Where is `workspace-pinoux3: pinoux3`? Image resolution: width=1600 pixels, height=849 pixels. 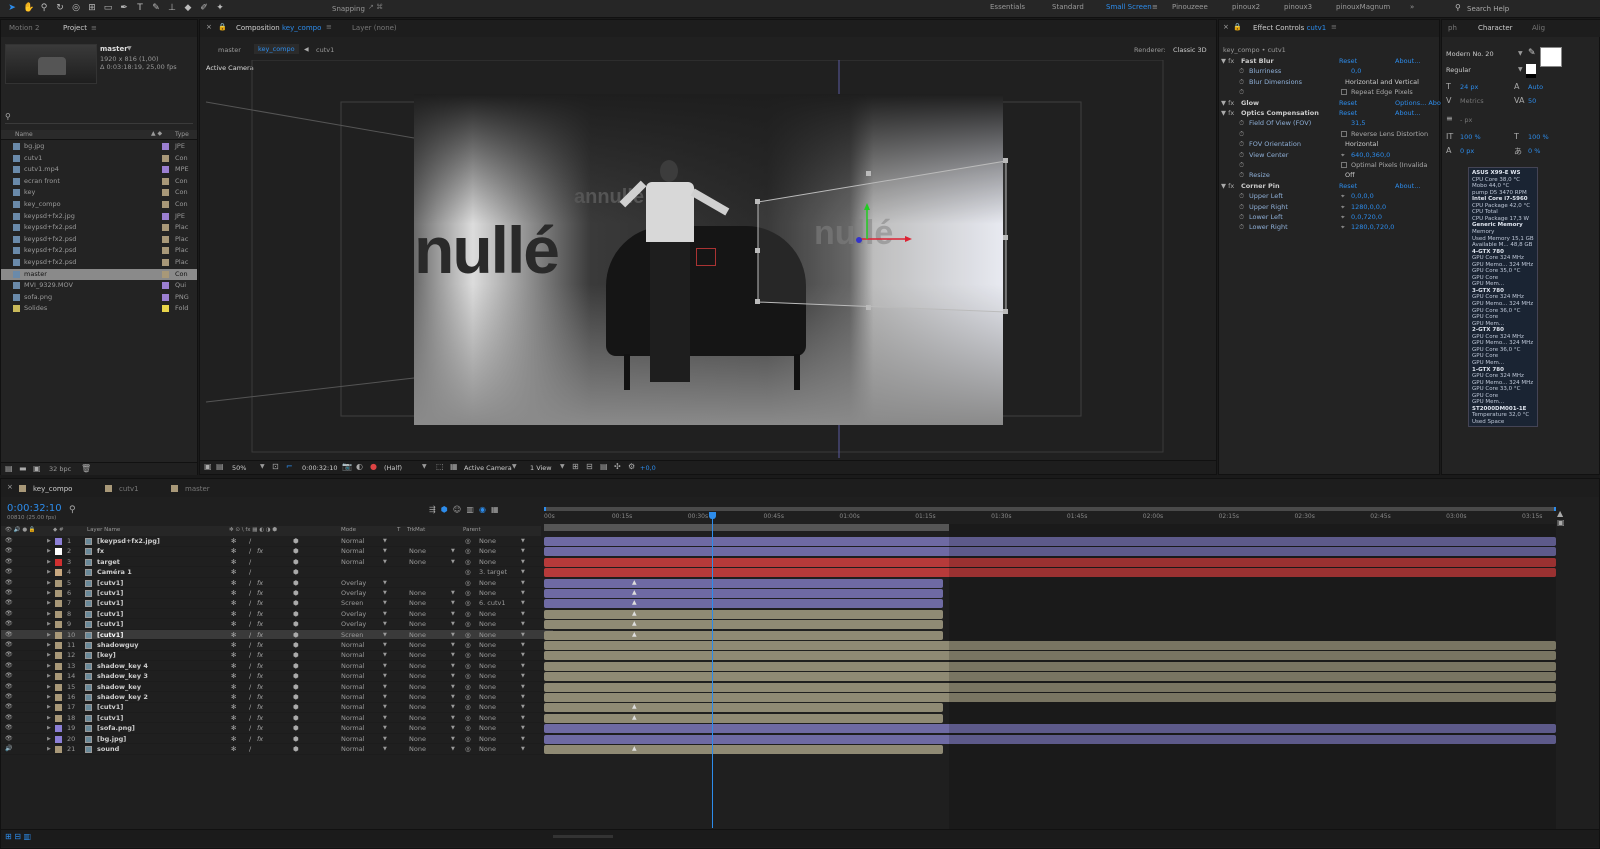
workspace-pinoux3: pinoux3 is located at coordinates (1298, 7).